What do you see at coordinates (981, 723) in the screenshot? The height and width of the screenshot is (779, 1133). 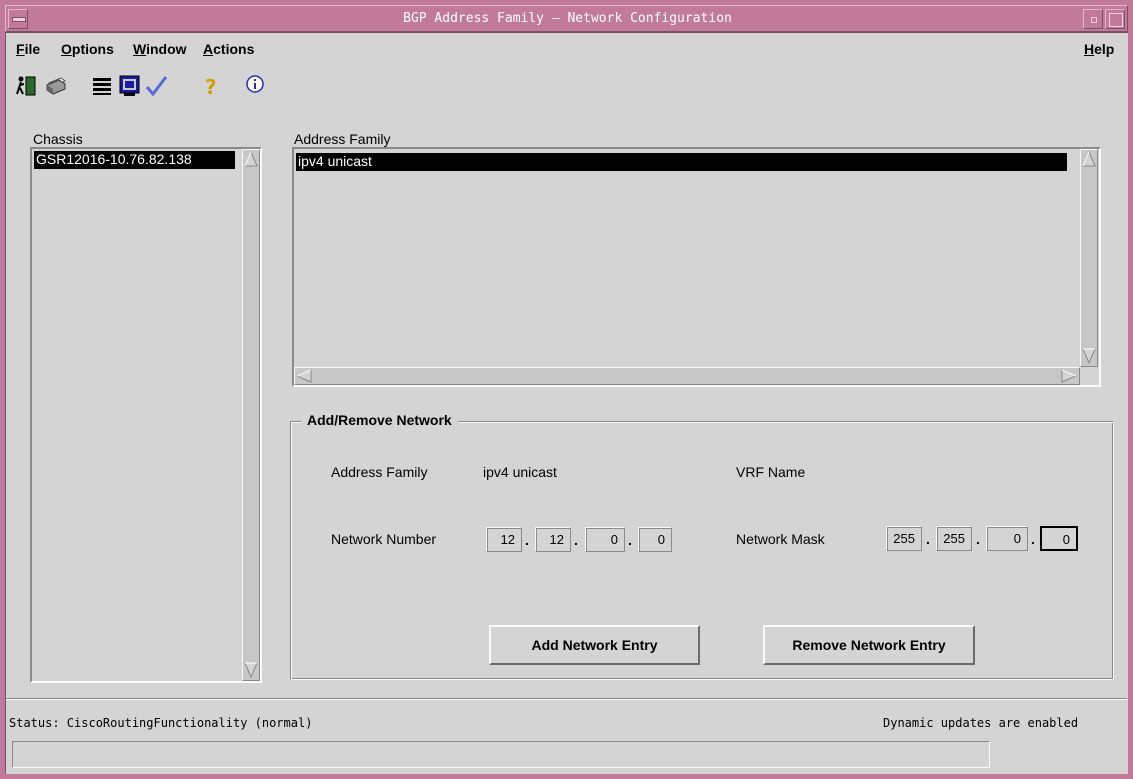 I see `dynamic-updates-text: Dynamic updates are enabled` at bounding box center [981, 723].